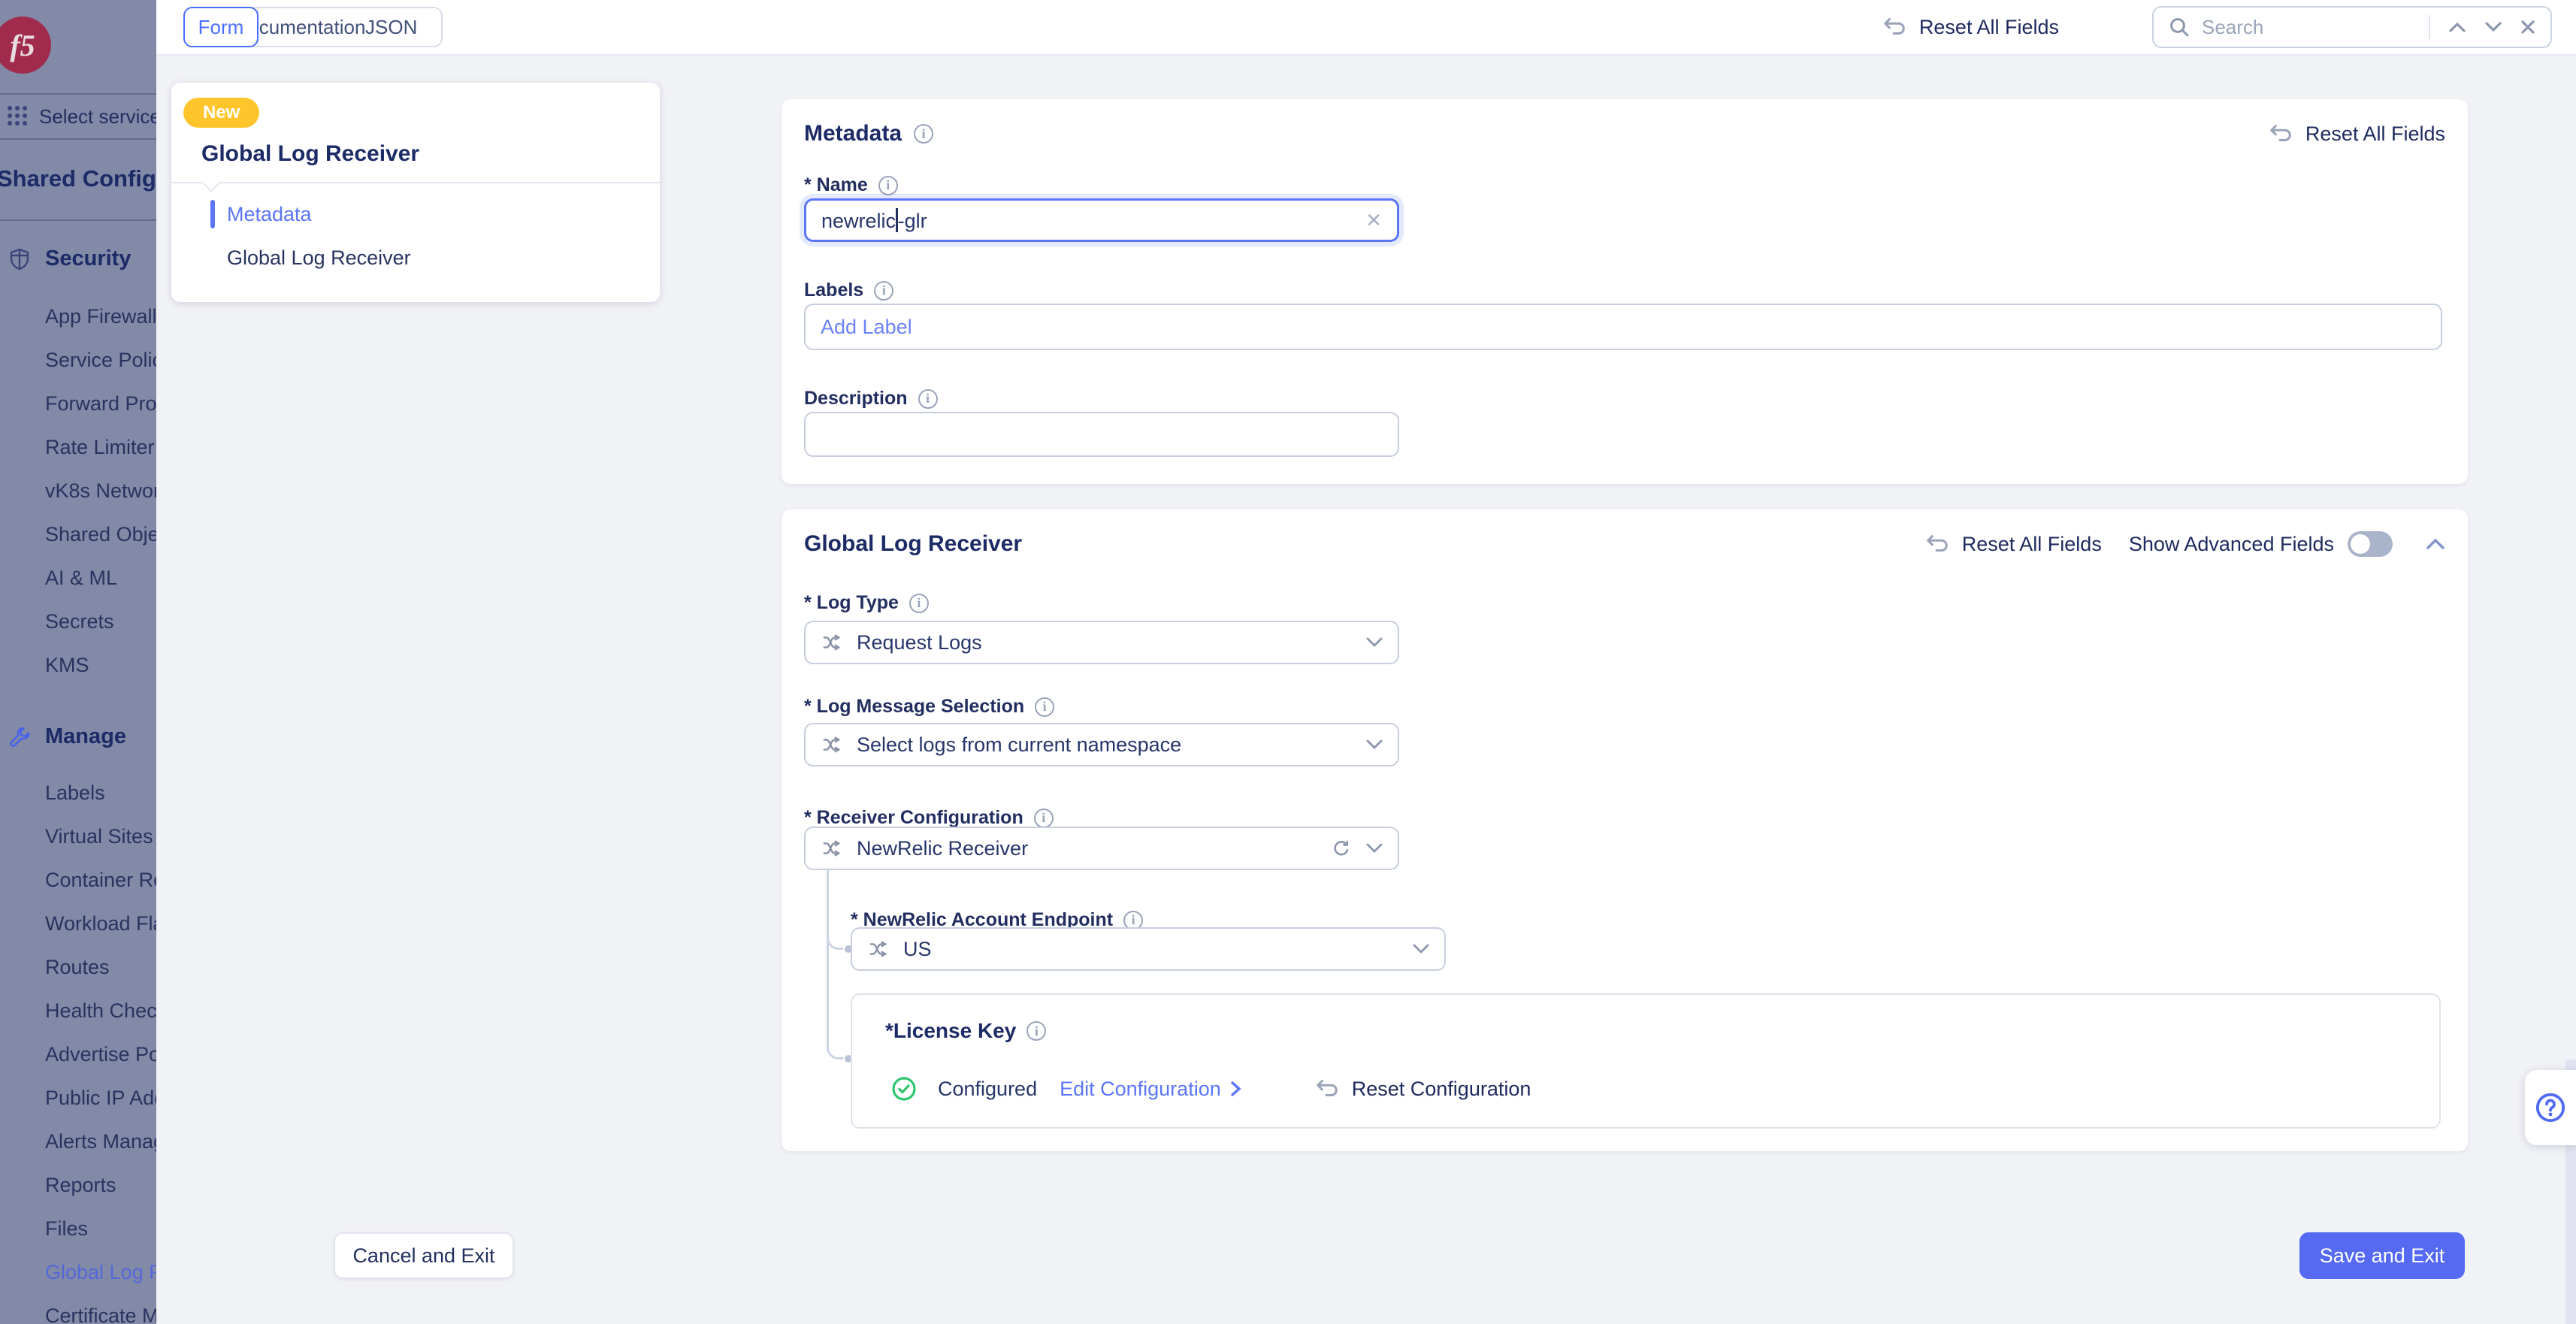 The image size is (2576, 1324). Describe the element at coordinates (101, 1185) in the screenshot. I see `sidebar-item: Reports` at that location.